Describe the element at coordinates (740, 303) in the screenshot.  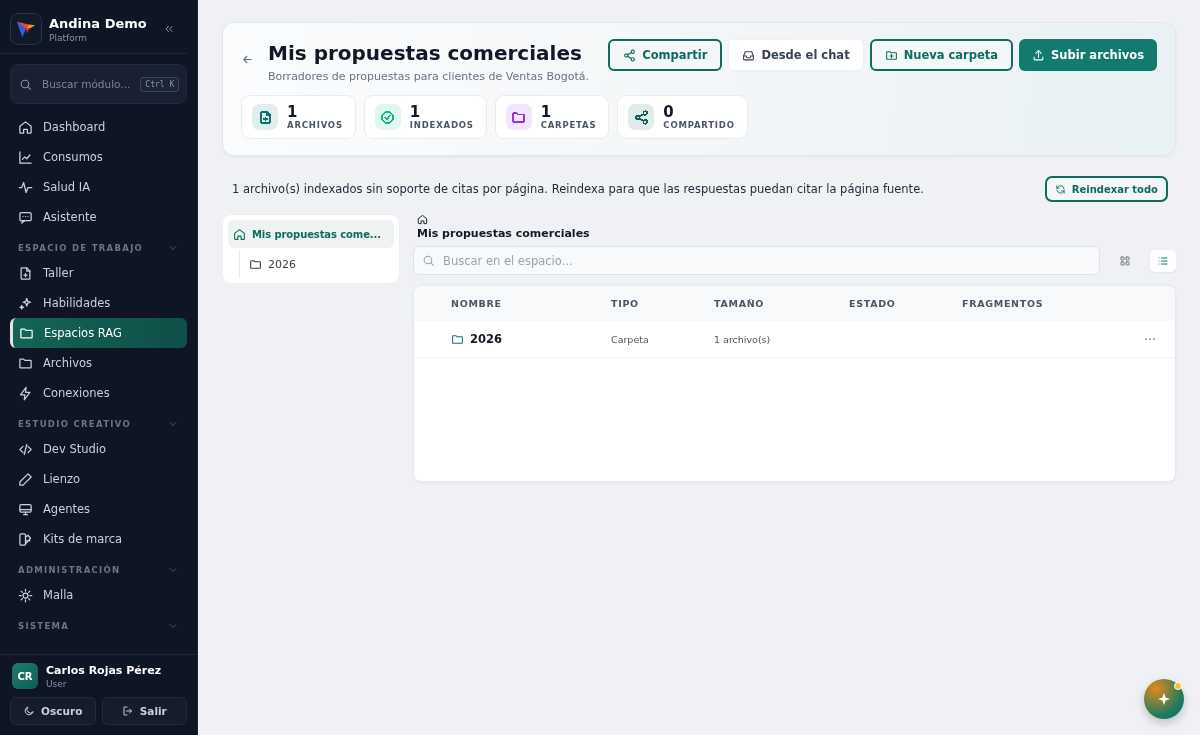
I see `column-header: TAMAÑO` at that location.